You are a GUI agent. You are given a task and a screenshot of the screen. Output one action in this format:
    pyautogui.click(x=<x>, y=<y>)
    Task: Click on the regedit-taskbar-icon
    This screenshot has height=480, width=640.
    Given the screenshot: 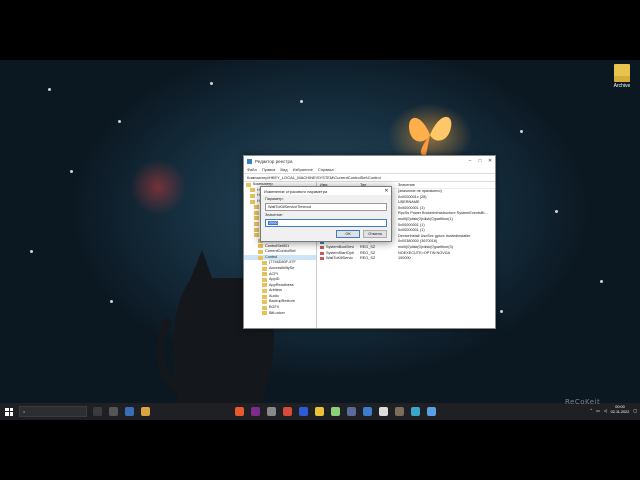 What is the action you would take?
    pyautogui.click(x=431, y=411)
    